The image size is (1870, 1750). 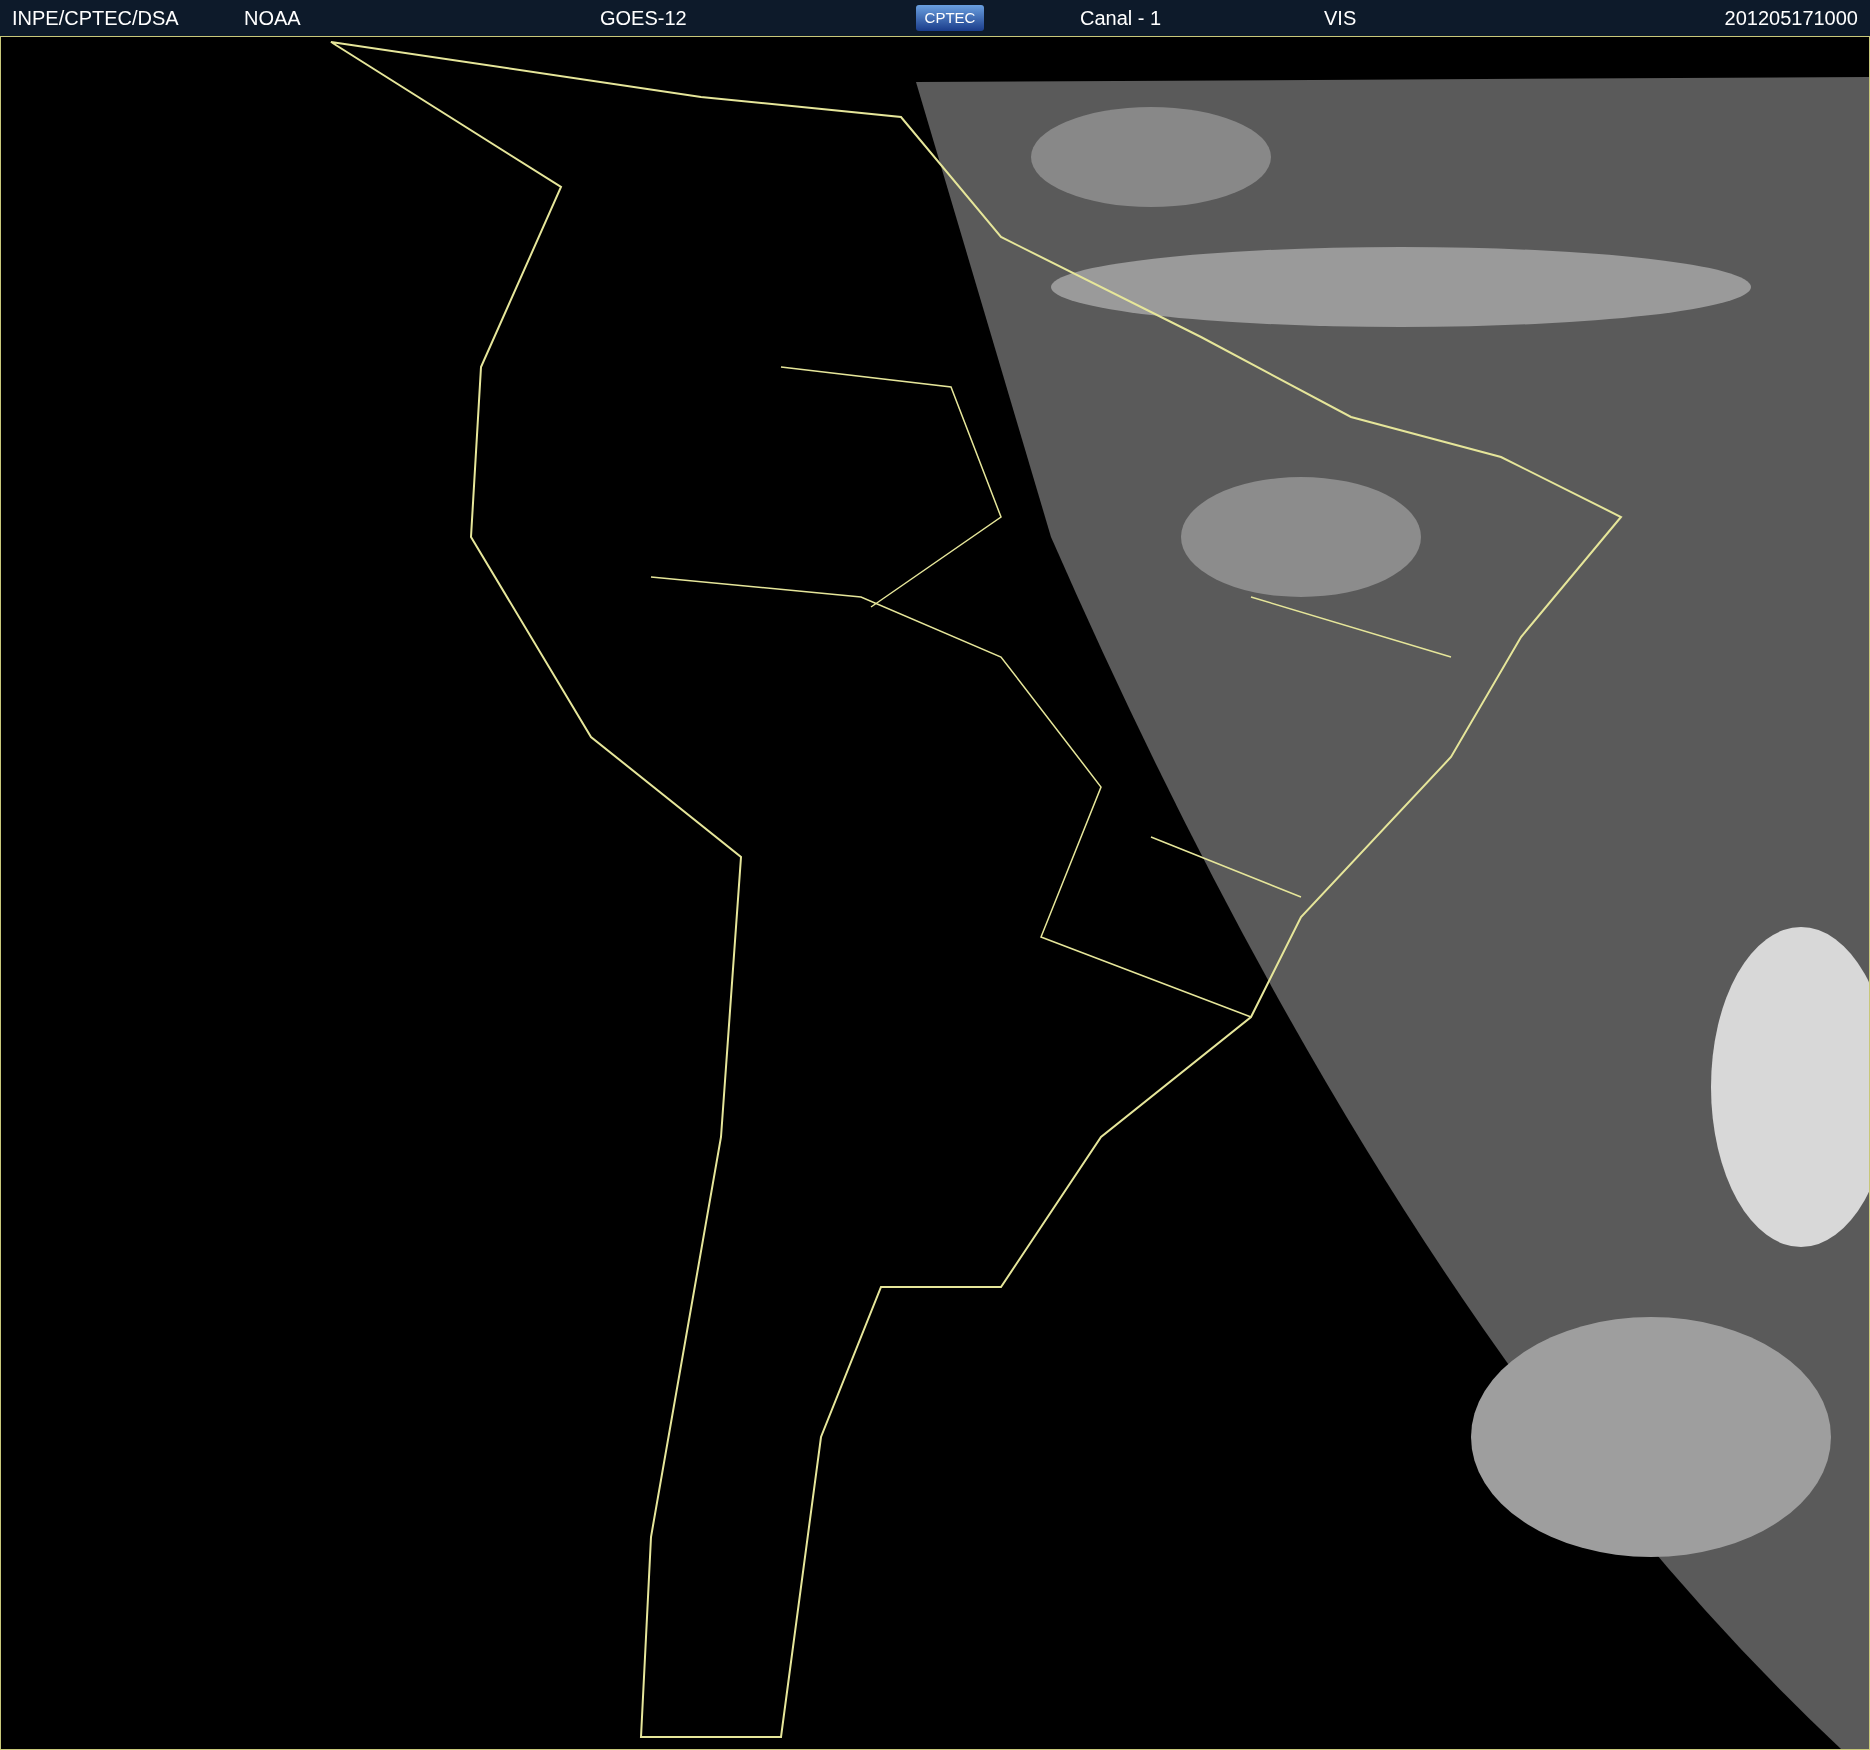 I want to click on header-label: GOES-12, so click(x=644, y=18).